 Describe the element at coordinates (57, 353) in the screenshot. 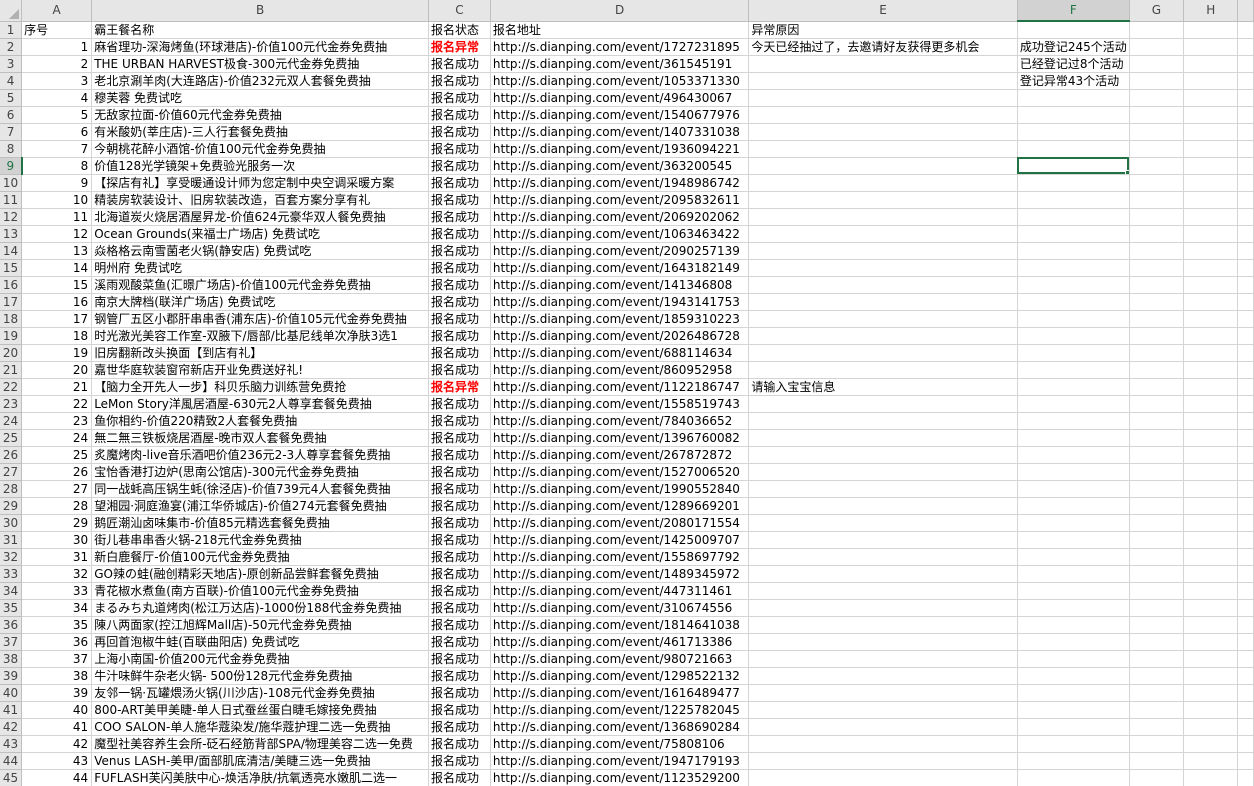

I see `cell-a20: 19` at that location.